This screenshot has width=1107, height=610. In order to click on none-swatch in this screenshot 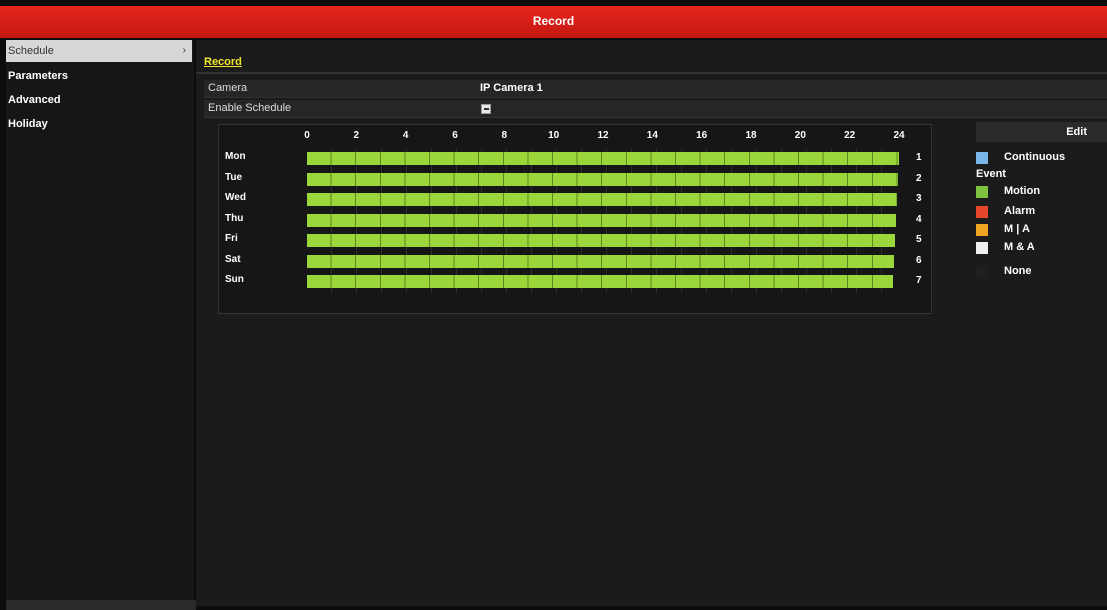, I will do `click(982, 272)`.